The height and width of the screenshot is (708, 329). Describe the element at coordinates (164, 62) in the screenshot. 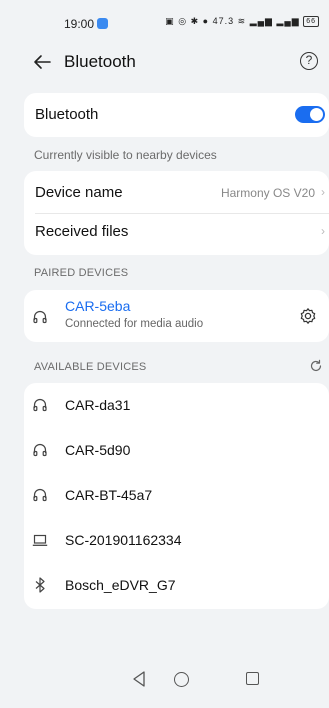

I see `header: Bluetooth ?` at that location.